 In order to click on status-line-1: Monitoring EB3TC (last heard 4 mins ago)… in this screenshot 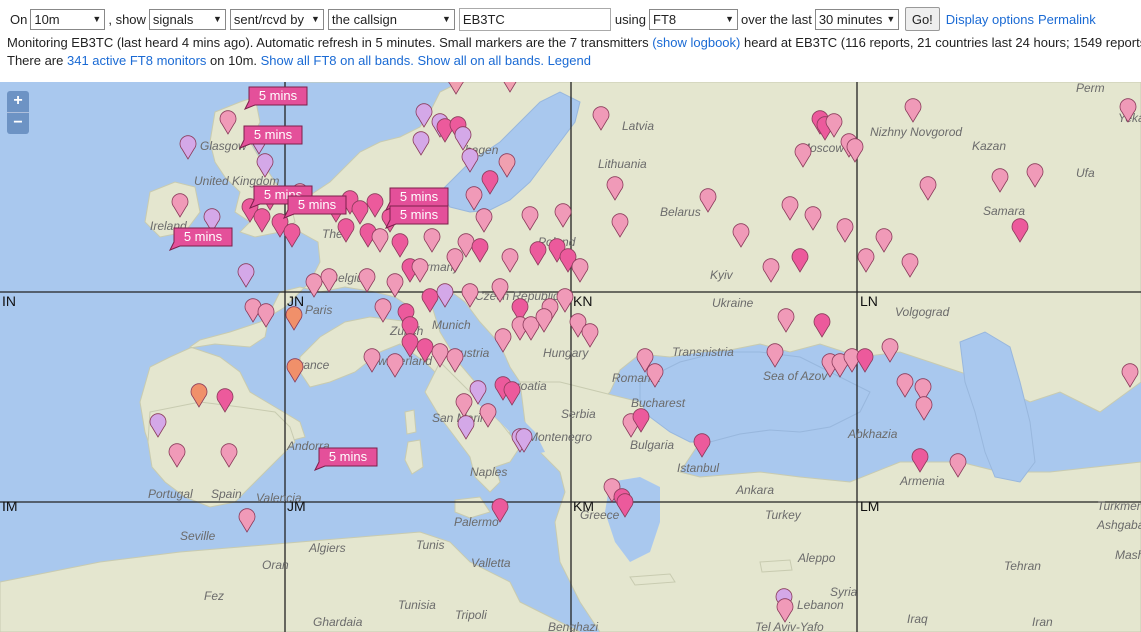, I will do `click(574, 42)`.